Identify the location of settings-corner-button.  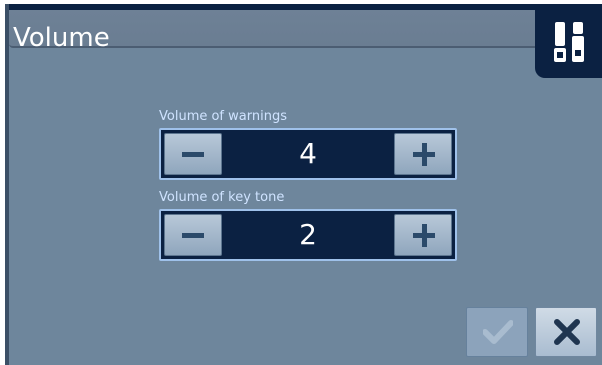
(568, 42).